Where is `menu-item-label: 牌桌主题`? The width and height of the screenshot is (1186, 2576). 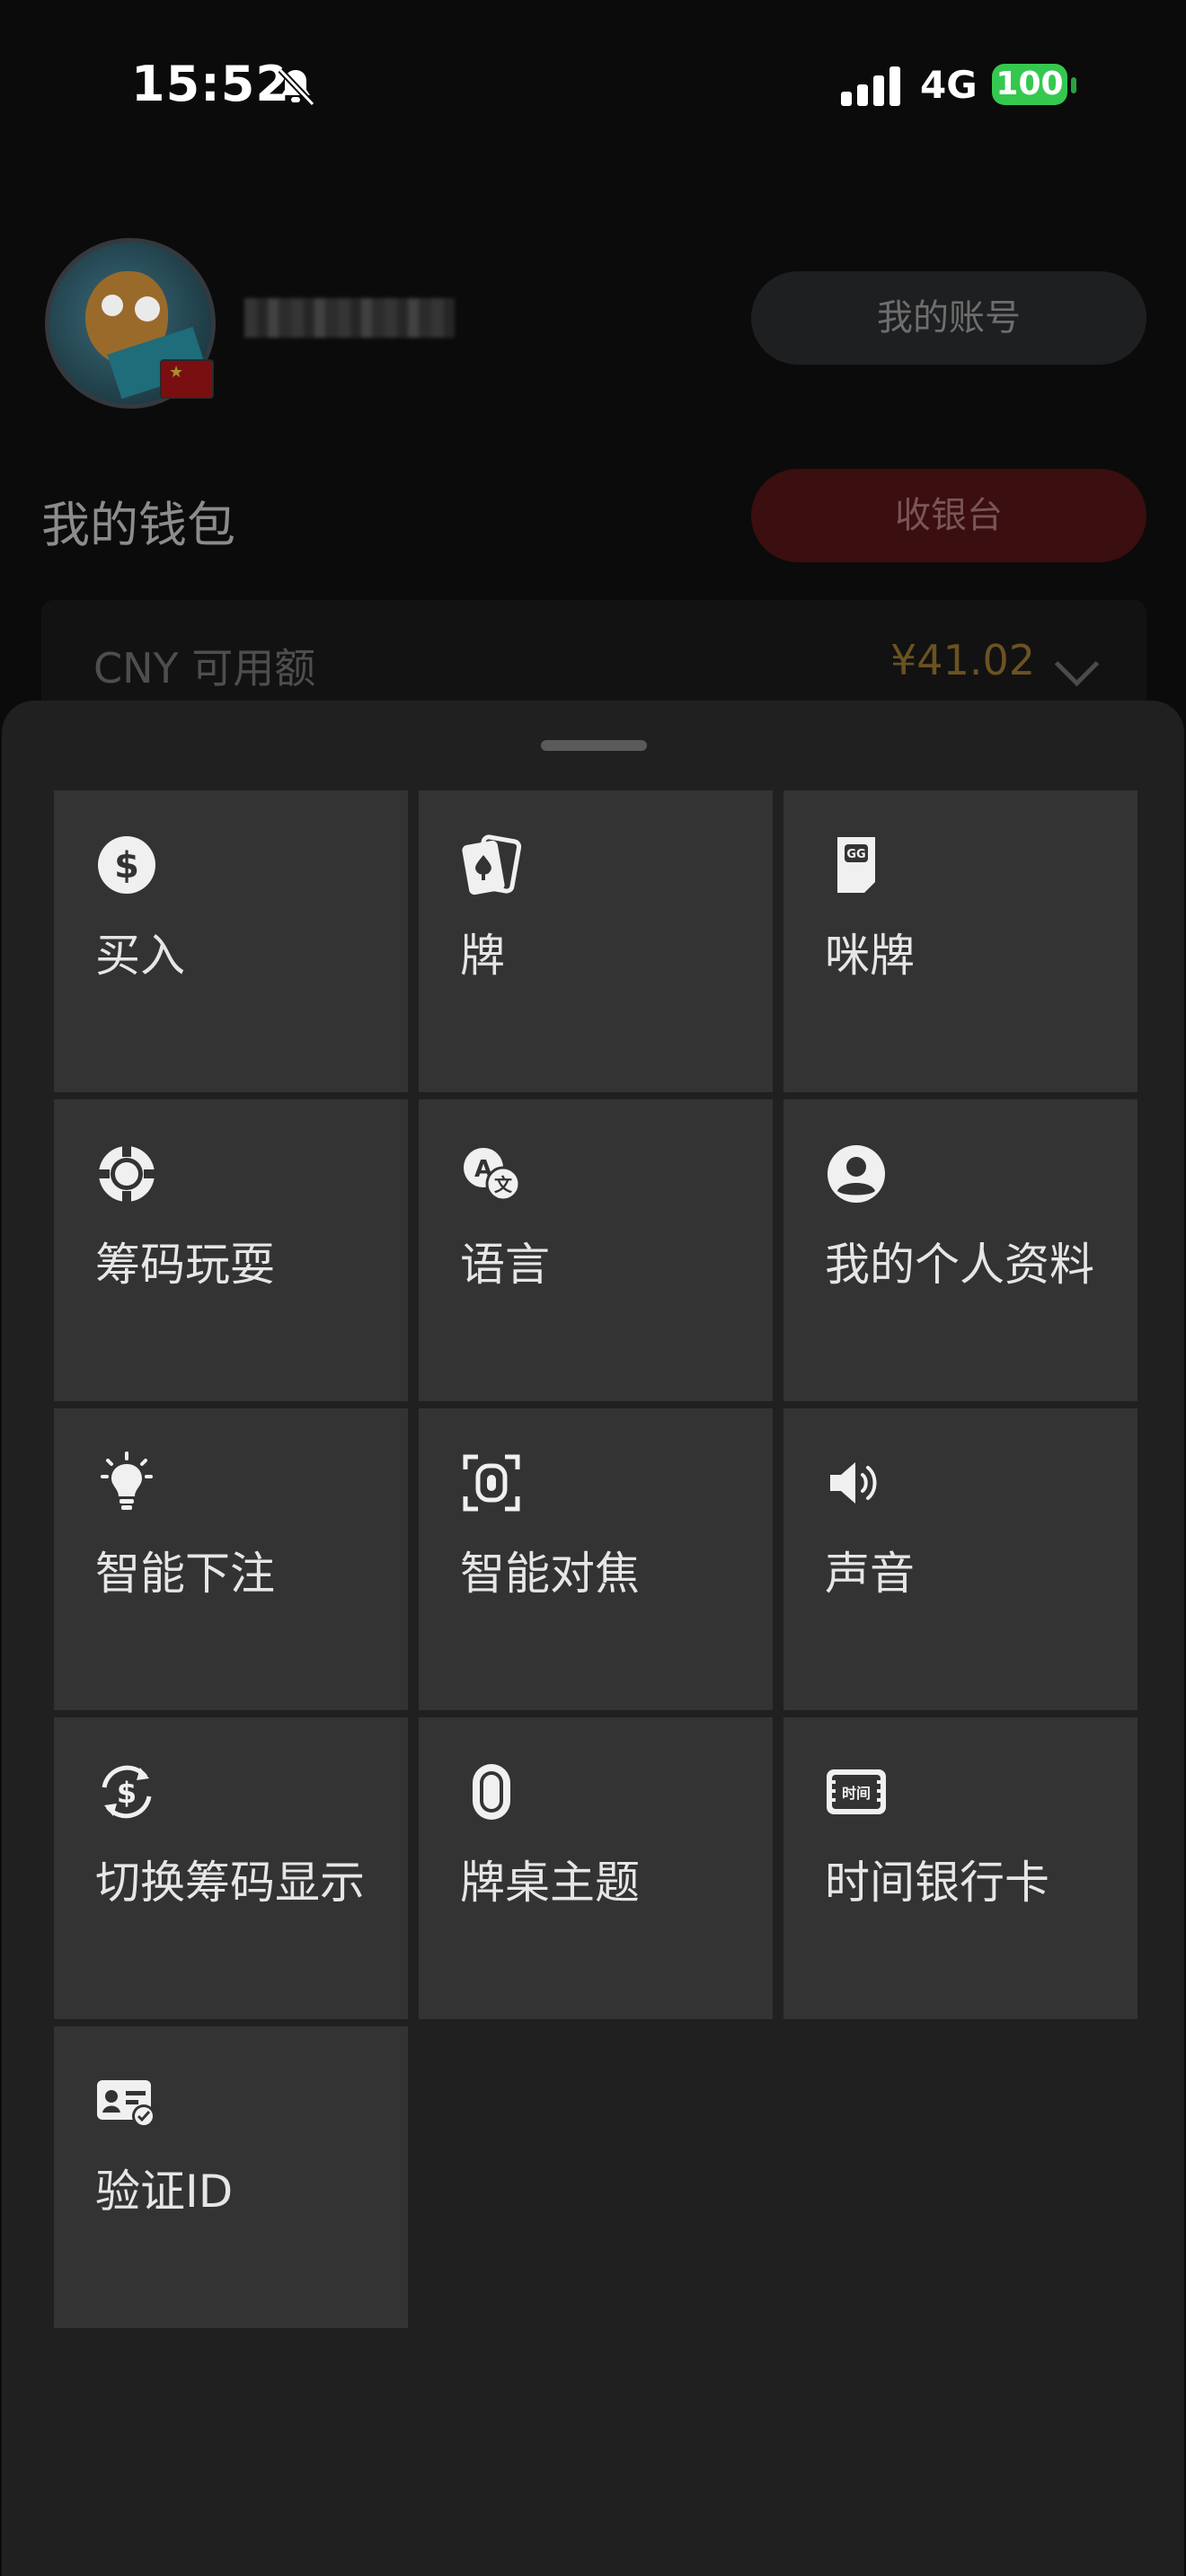 menu-item-label: 牌桌主题 is located at coordinates (550, 1883).